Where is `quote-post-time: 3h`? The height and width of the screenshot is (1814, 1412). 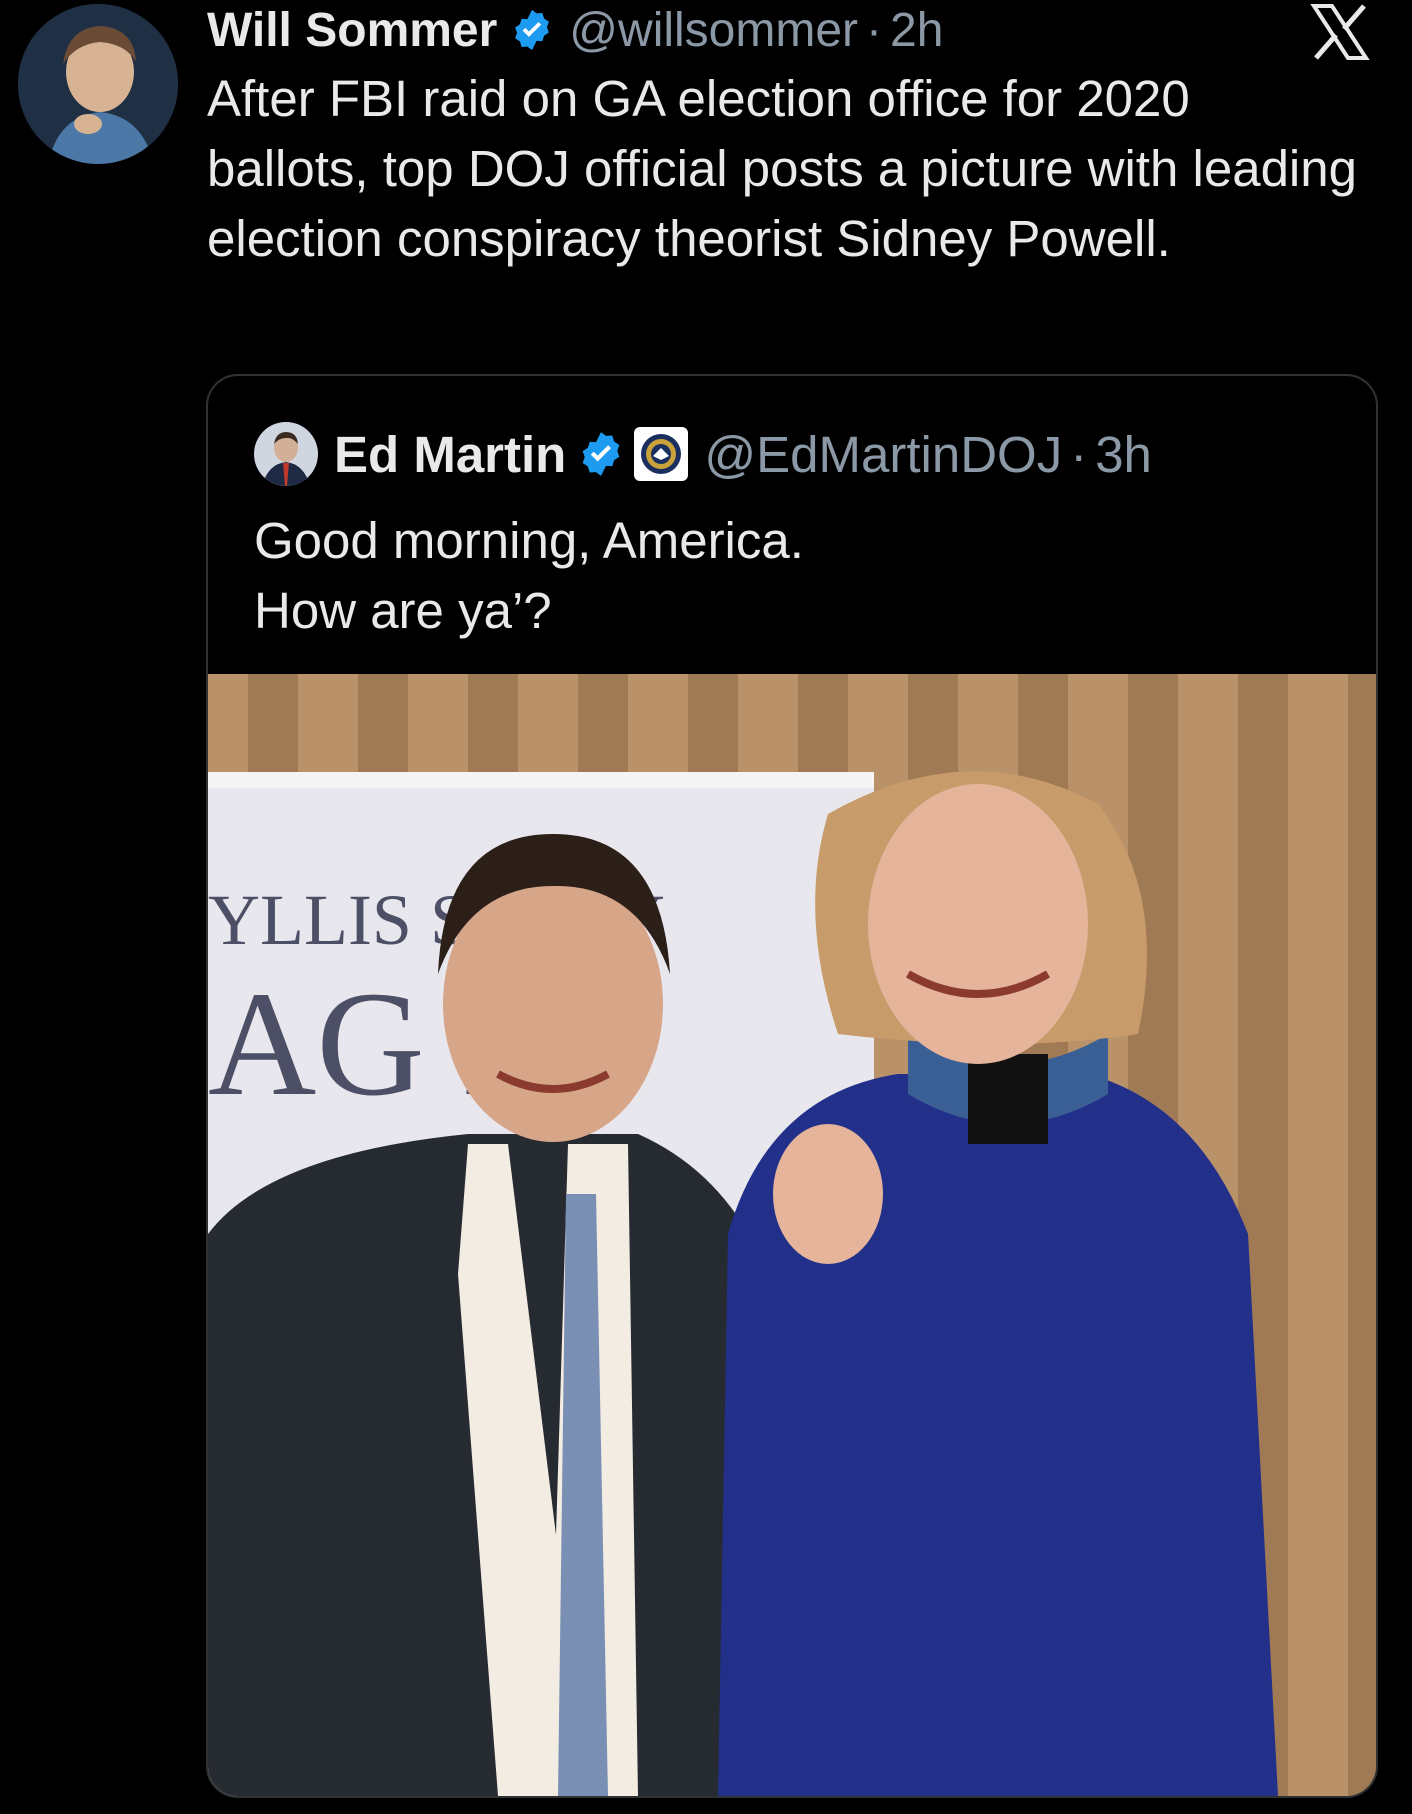 quote-post-time: 3h is located at coordinates (1123, 454).